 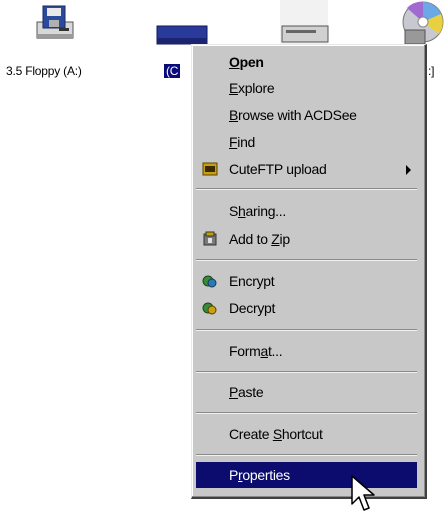 I want to click on menu-item-browse-acdsee: Browse with ACDSee, so click(x=306, y=115).